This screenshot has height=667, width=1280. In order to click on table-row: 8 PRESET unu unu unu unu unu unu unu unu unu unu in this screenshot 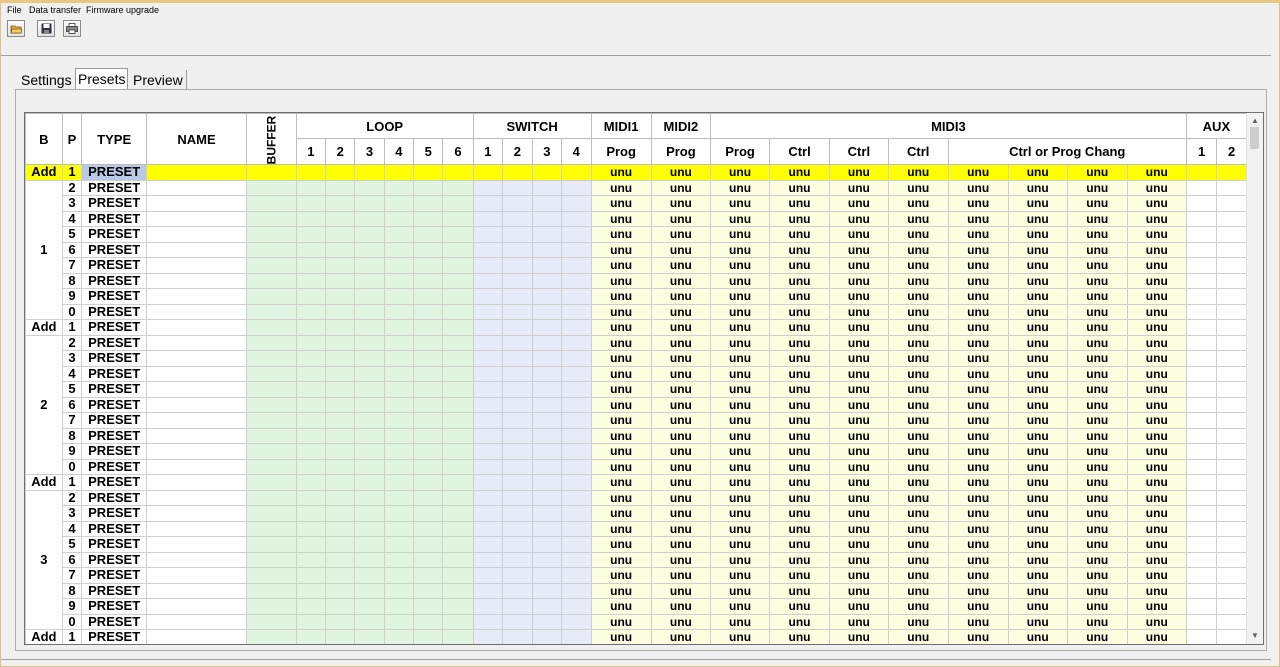, I will do `click(636, 590)`.